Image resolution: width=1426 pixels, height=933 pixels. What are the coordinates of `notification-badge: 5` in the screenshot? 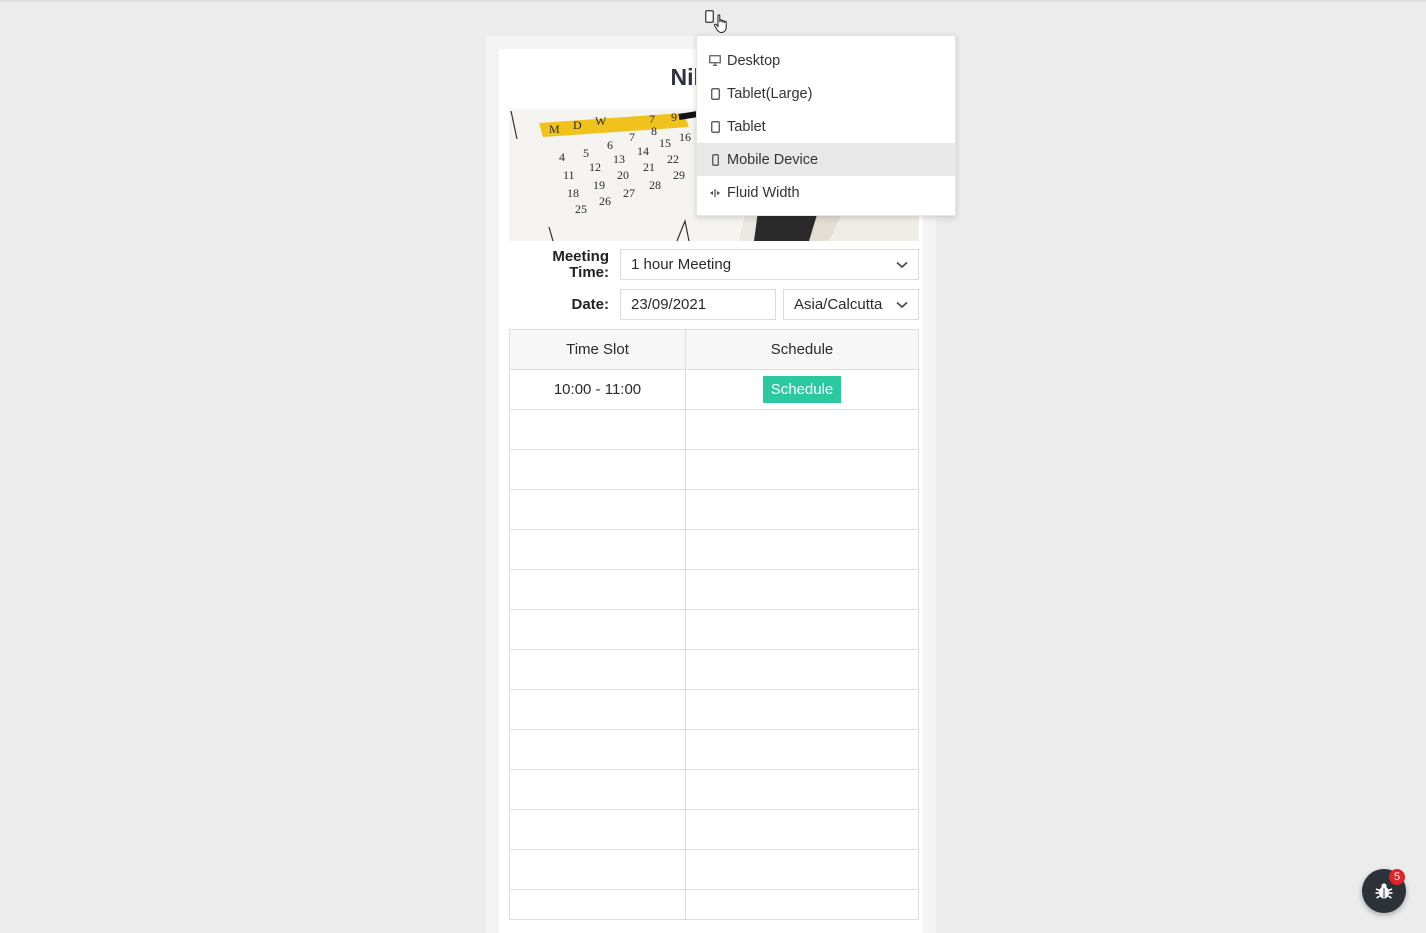 It's located at (1397, 877).